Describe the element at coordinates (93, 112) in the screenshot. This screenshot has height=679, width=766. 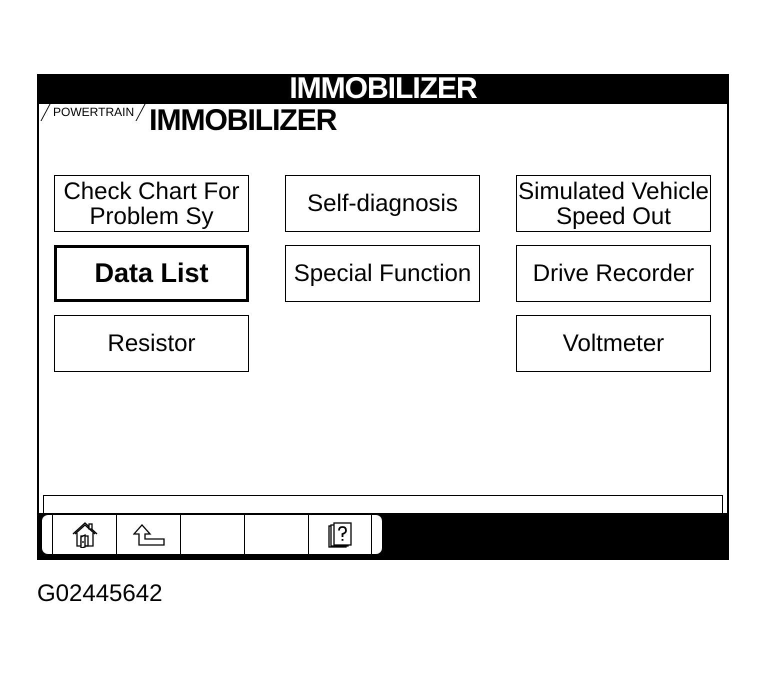
I see `category-tag: POWERTRAIN` at that location.